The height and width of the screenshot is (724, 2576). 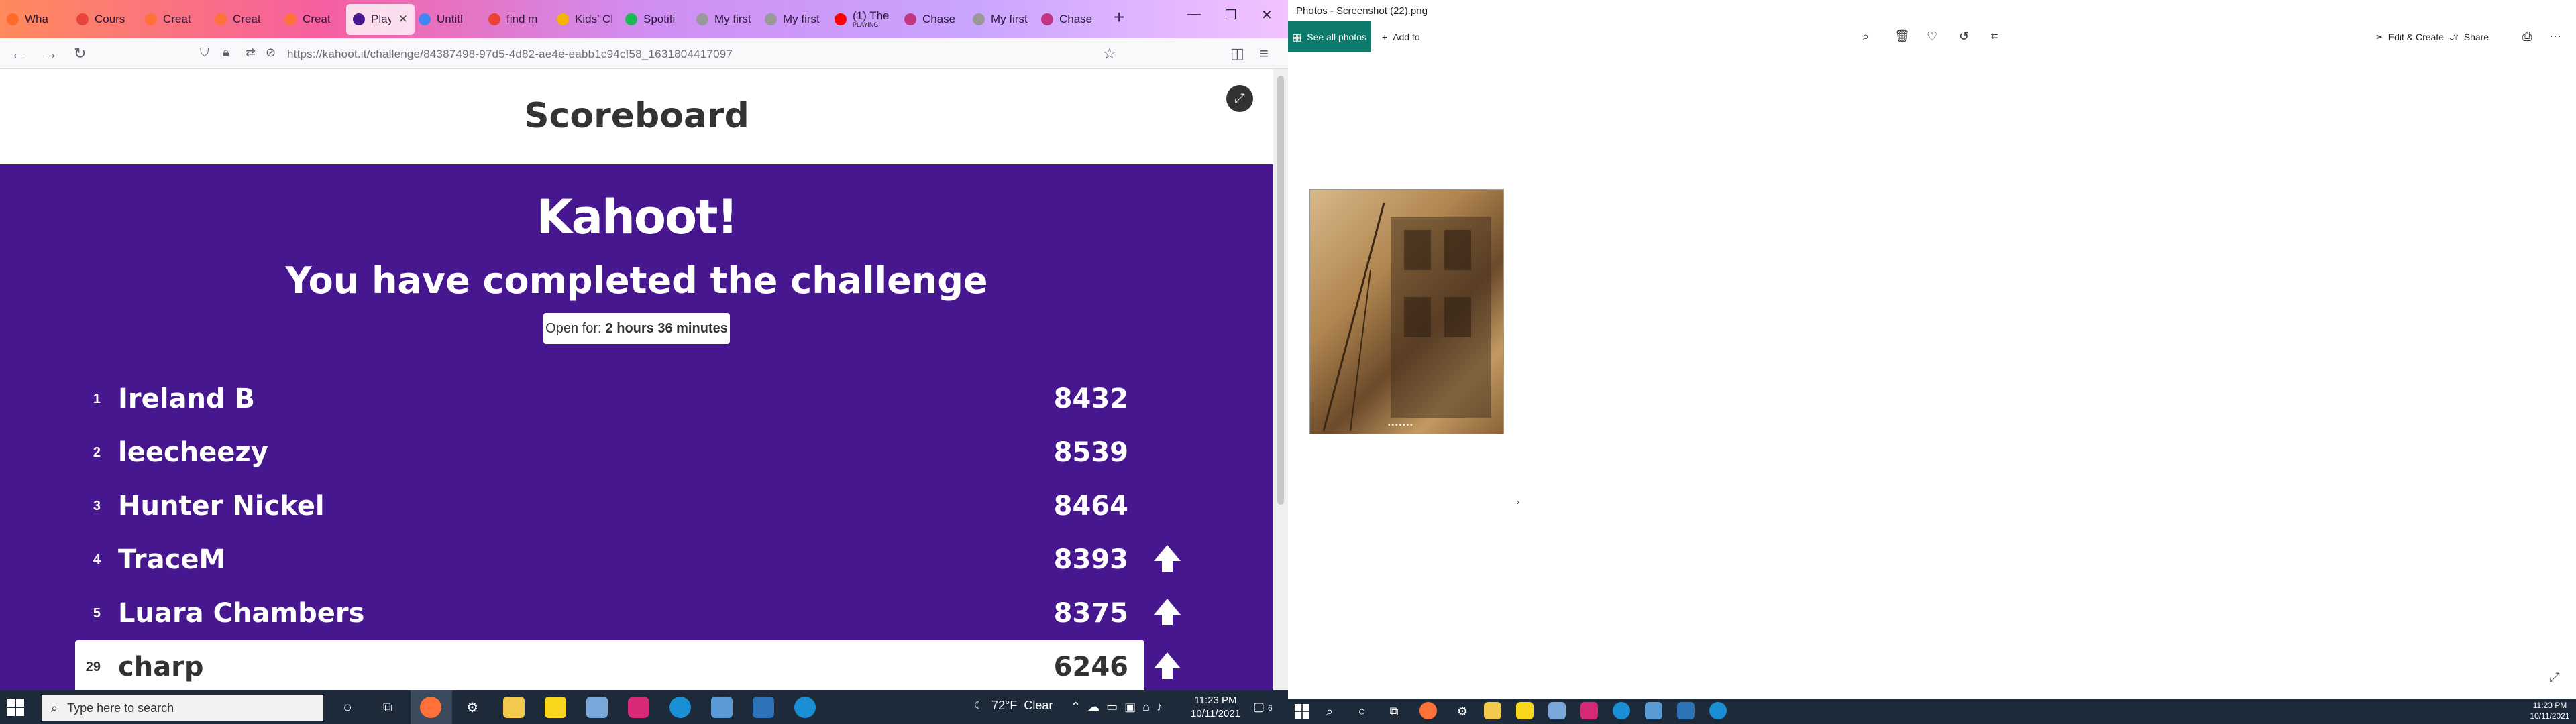 What do you see at coordinates (1902, 36) in the screenshot?
I see `delete-icon: 🗑︎` at bounding box center [1902, 36].